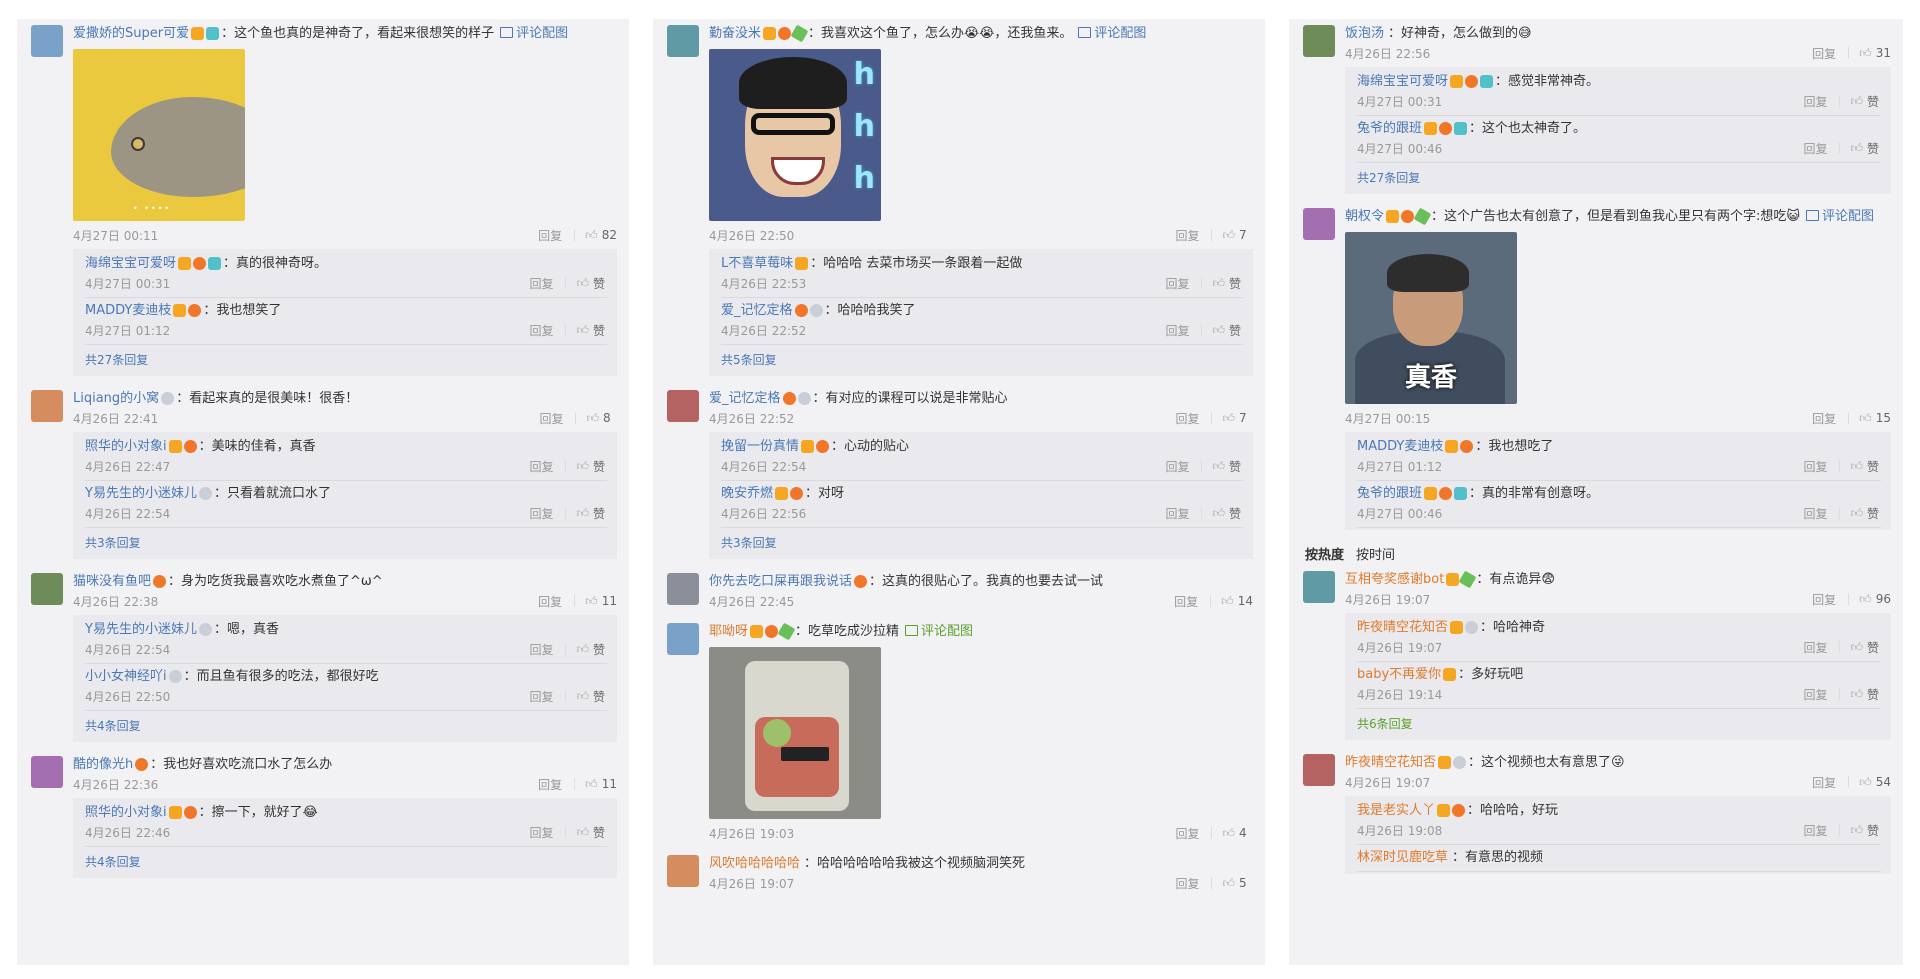  I want to click on username-link: 互相夸奖感谢bot, so click(1394, 579).